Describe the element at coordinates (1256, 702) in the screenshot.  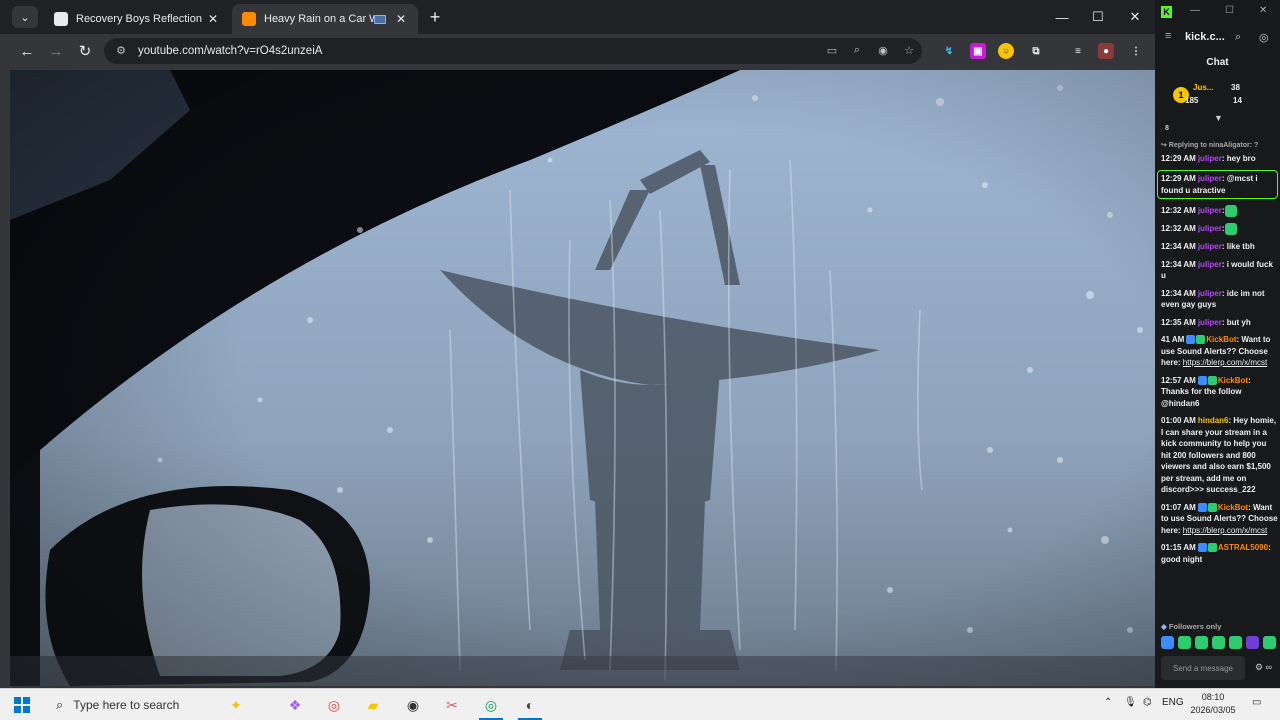
I see `notification-icon: ▭` at that location.